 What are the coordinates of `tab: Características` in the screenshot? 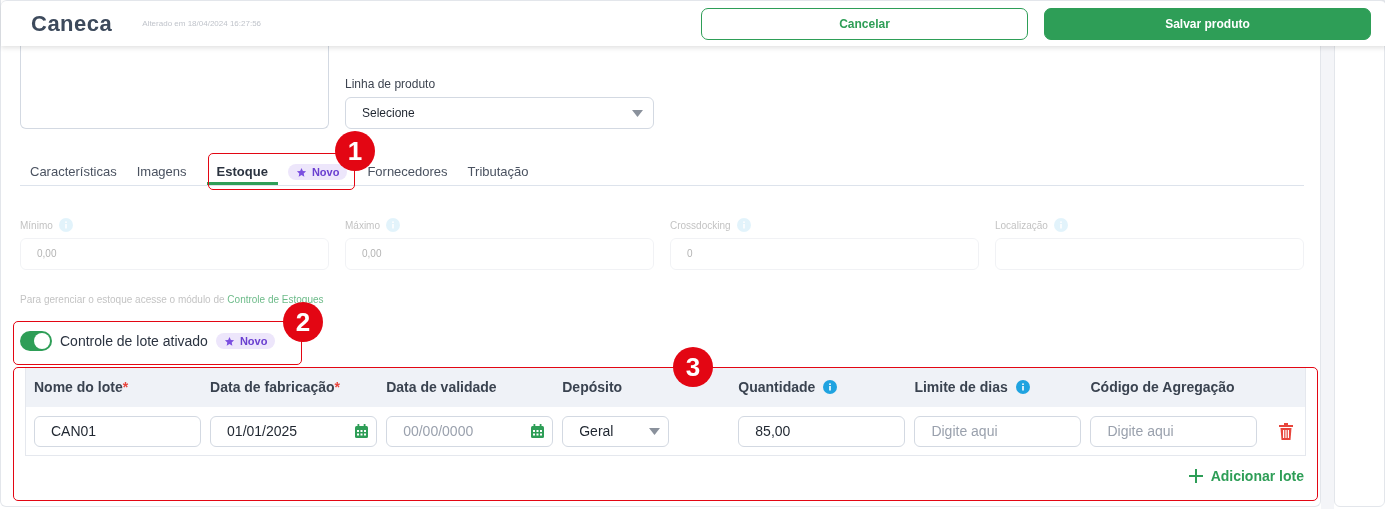 It's located at (73, 174).